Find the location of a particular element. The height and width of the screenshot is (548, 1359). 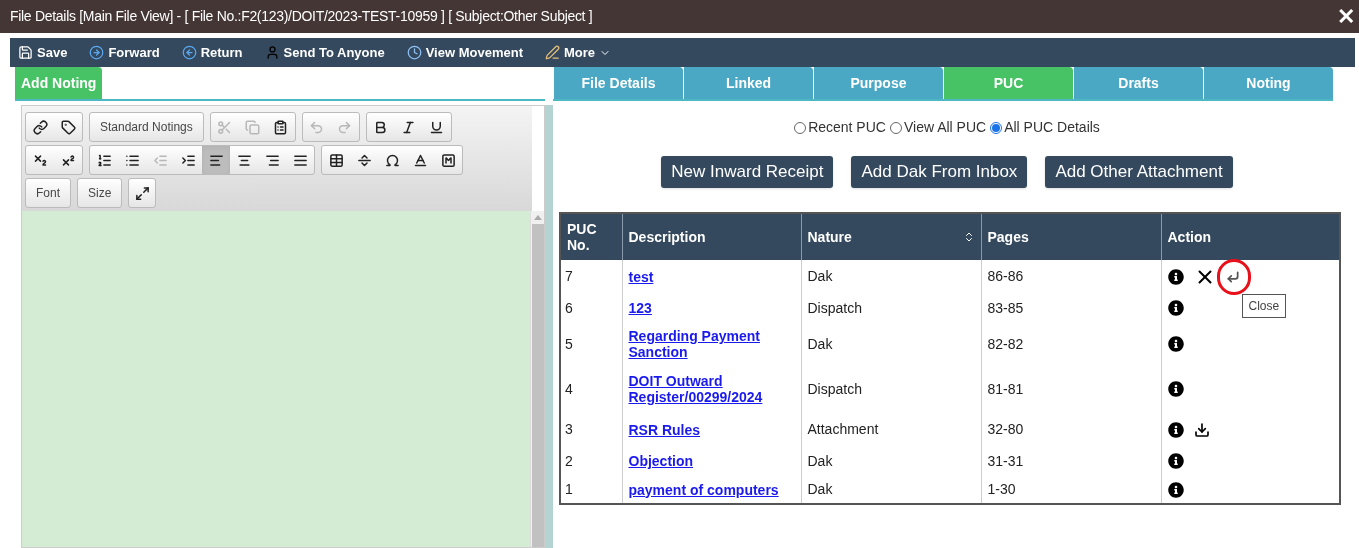

description-link: Objection is located at coordinates (711, 461).